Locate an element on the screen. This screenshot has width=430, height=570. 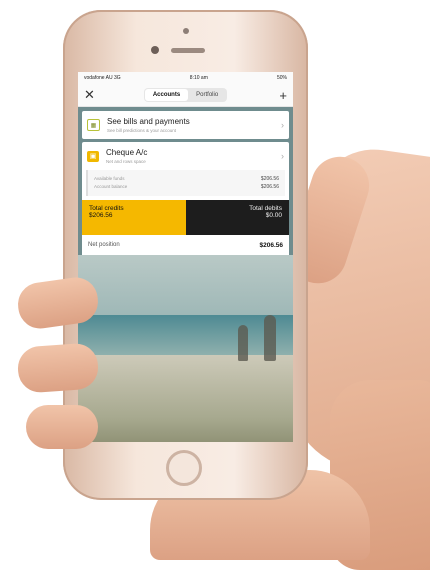
net-position: Net position $206.56 is located at coordinates (185, 245).